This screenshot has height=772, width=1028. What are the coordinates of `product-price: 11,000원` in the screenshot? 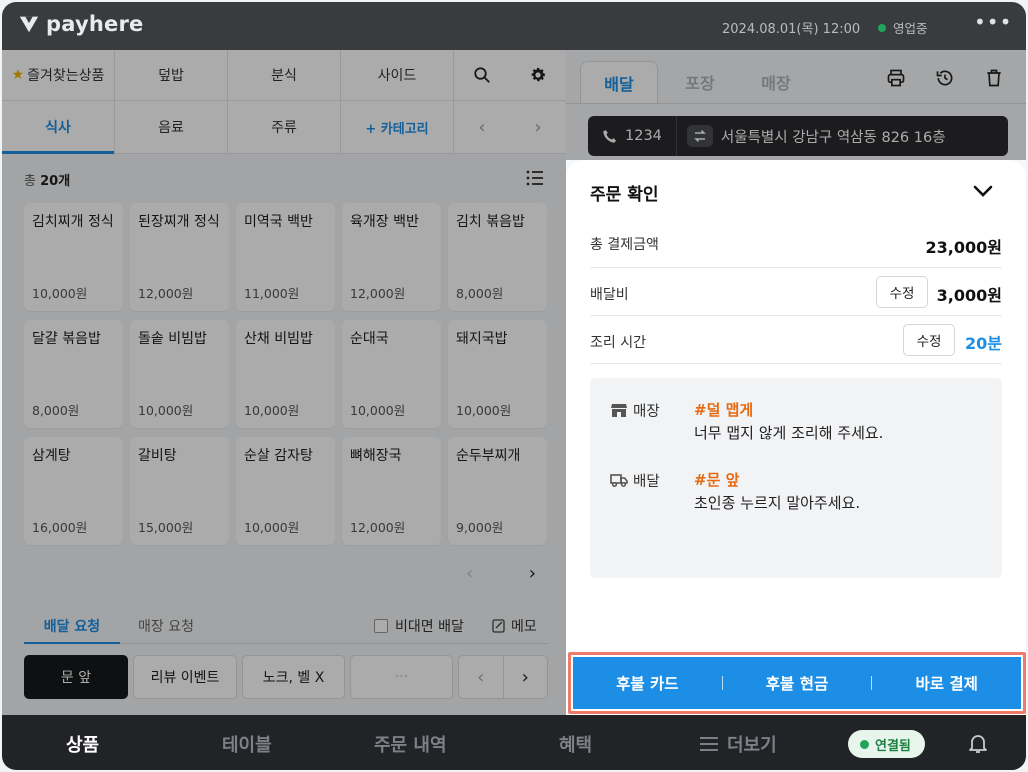 It's located at (272, 293).